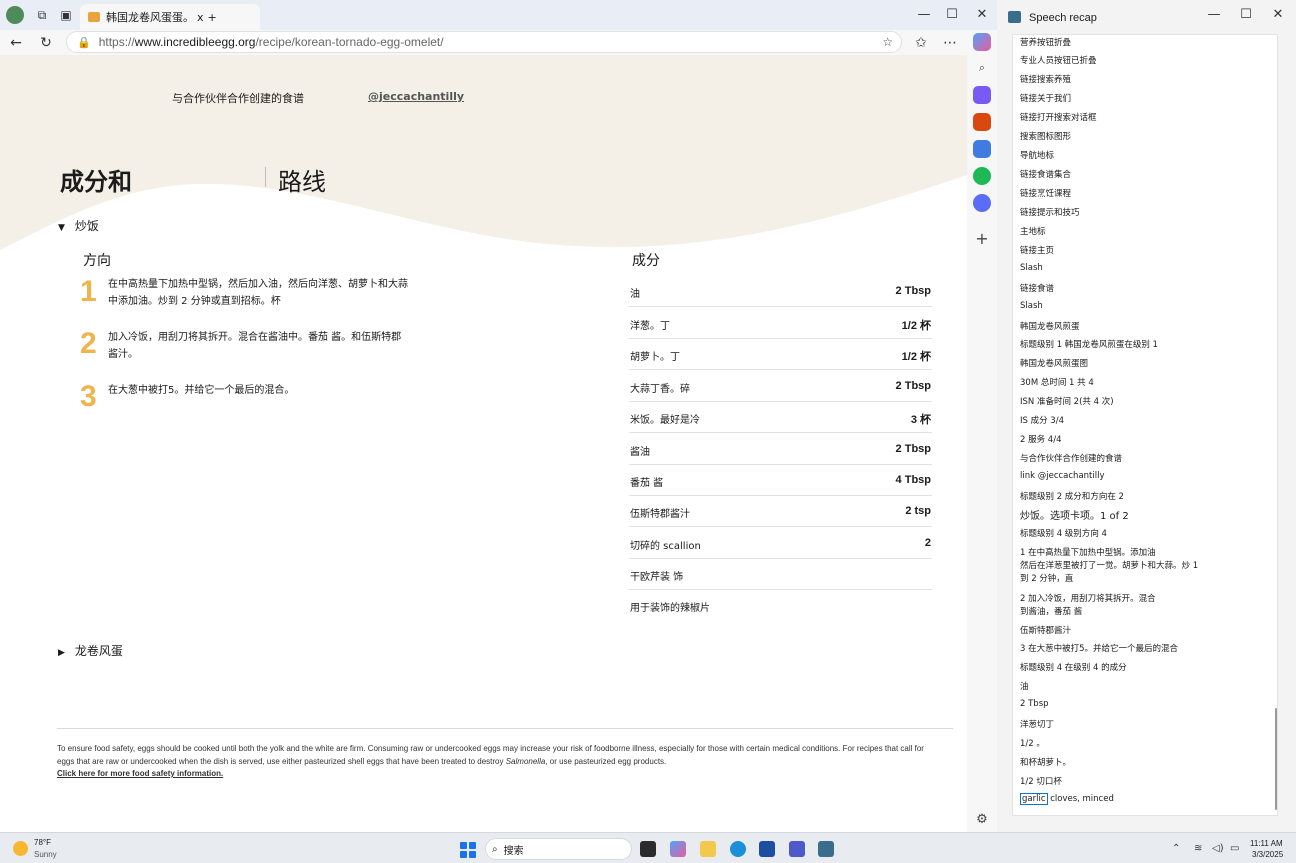  I want to click on chevron-up-icon: ⌃, so click(1176, 848).